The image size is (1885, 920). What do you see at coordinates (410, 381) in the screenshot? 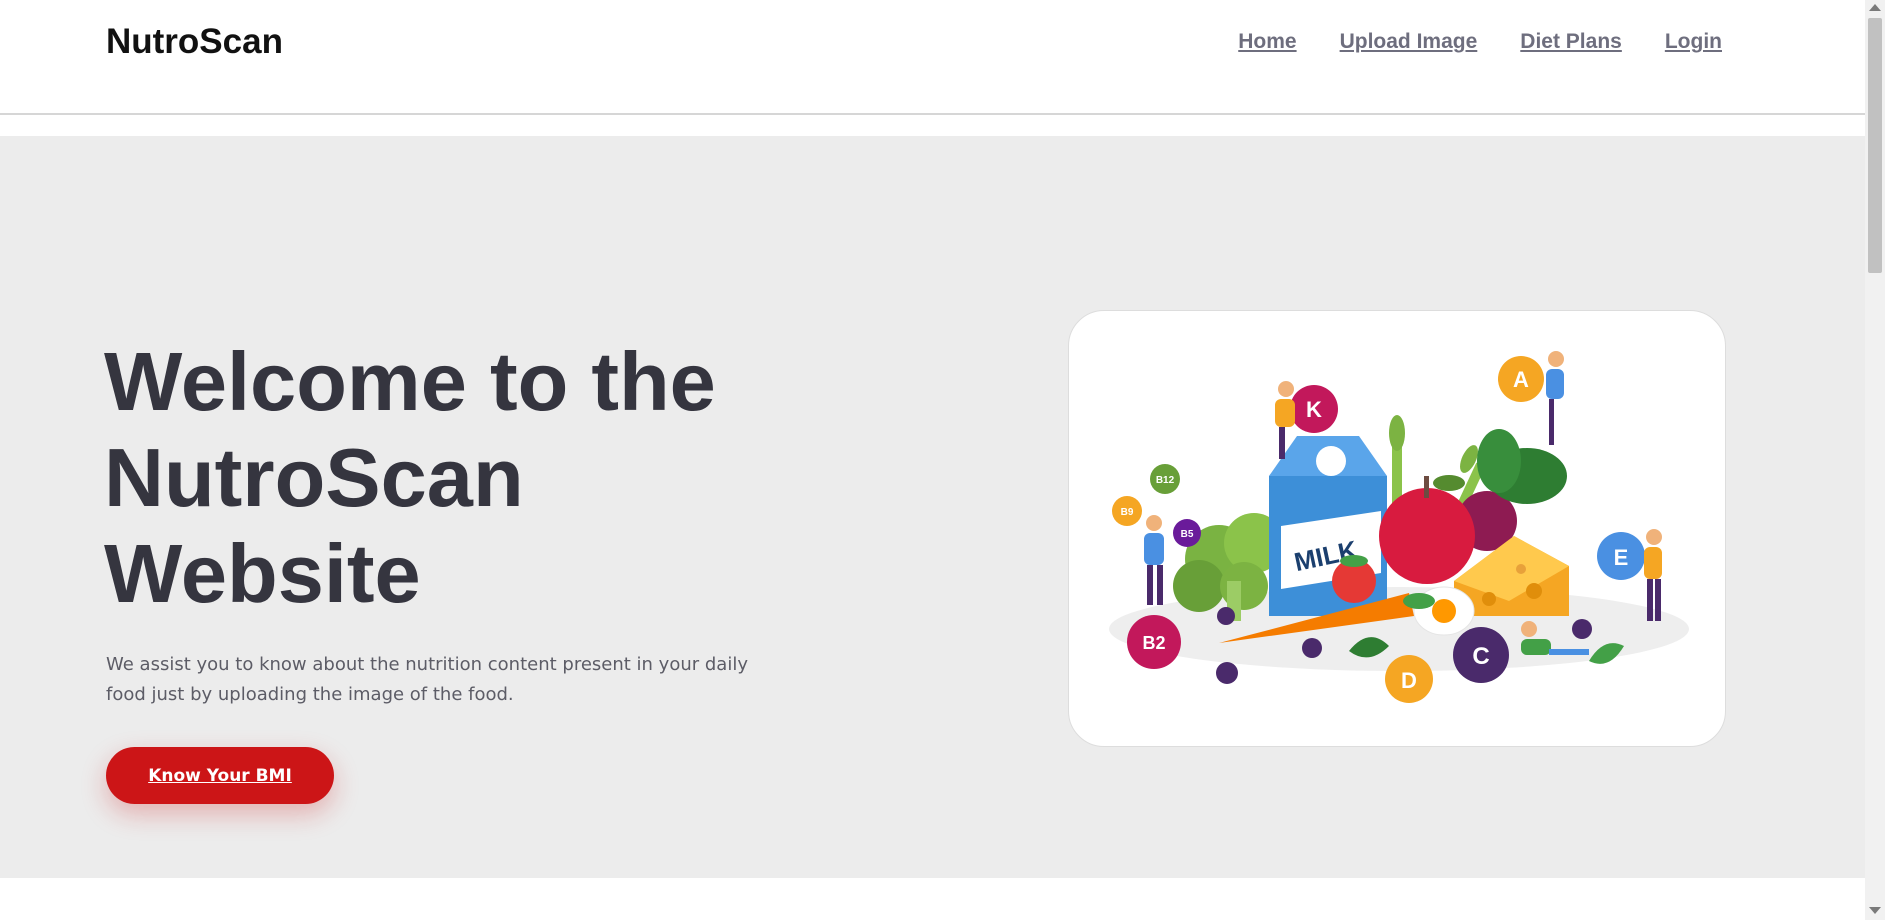
I see `hero-title-line-1: Welcome to the` at bounding box center [410, 381].